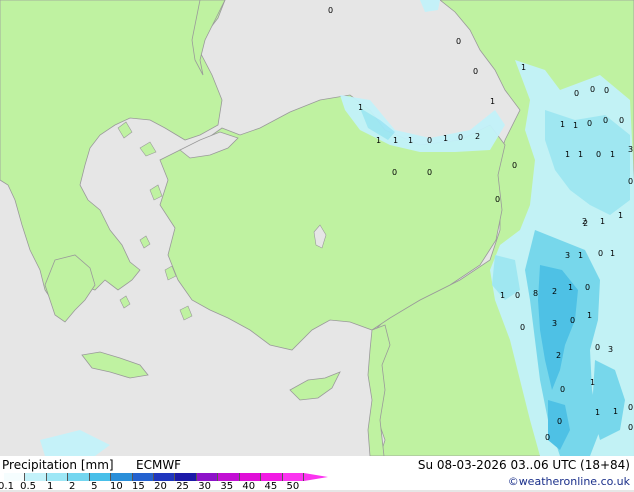  Describe the element at coordinates (182, 486) in the screenshot. I see `scale-tick-label: 25` at that location.